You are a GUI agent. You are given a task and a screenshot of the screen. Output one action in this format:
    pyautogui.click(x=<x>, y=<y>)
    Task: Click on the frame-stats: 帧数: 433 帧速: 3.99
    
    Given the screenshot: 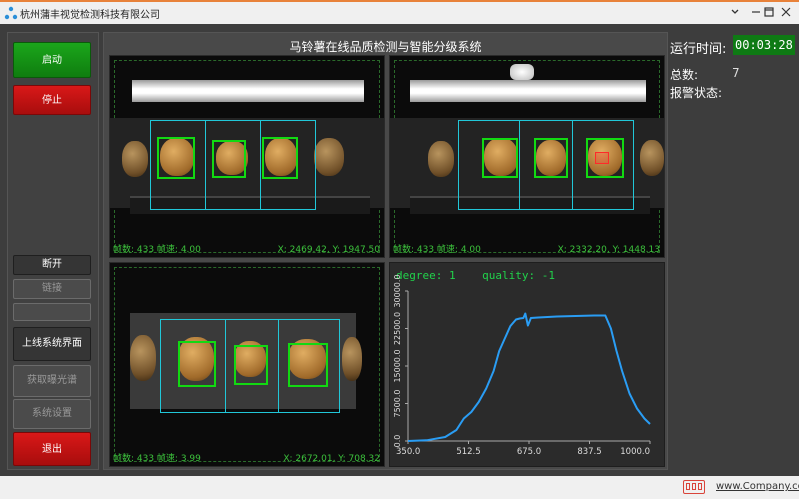 What is the action you would take?
    pyautogui.click(x=157, y=459)
    